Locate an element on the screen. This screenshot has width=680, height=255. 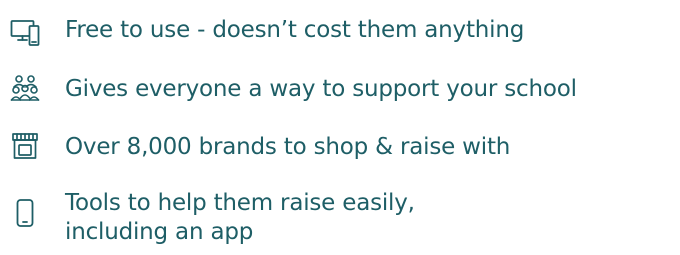
computer-monitor-icon is located at coordinates (25, 33).